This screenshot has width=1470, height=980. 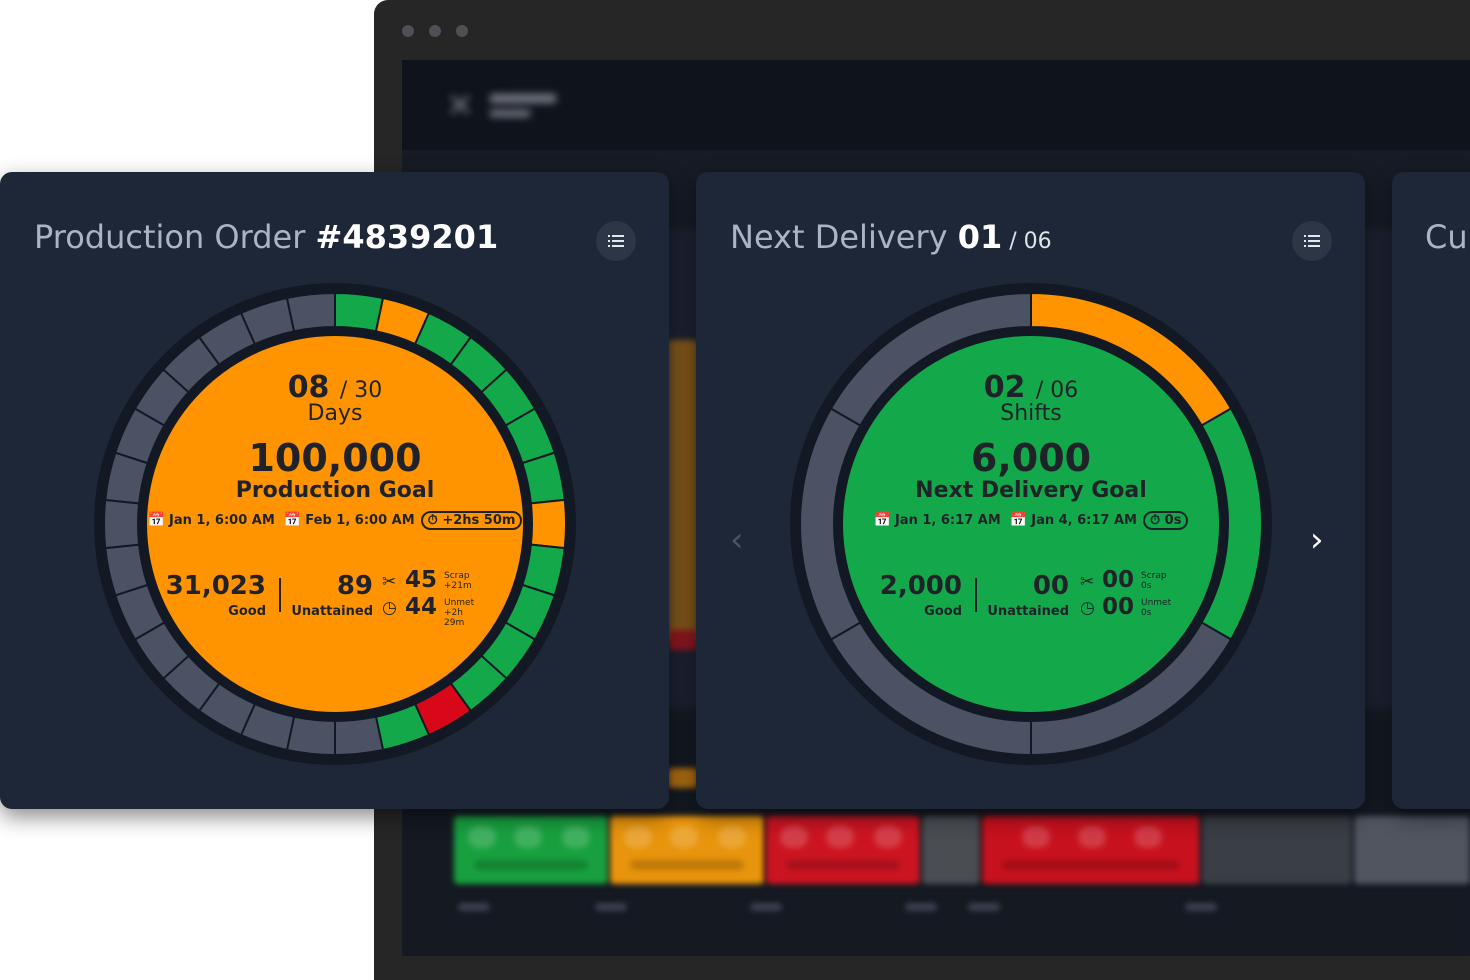 What do you see at coordinates (1031, 490) in the screenshot?
I see `goal-label: Next Delivery Goal` at bounding box center [1031, 490].